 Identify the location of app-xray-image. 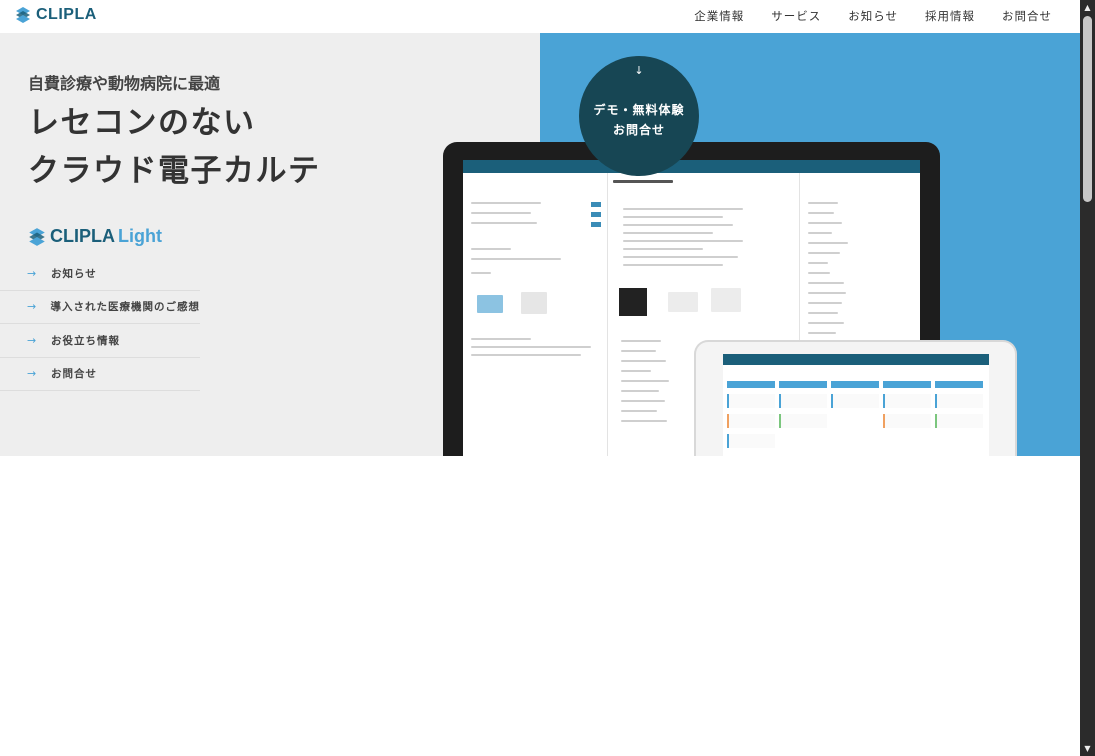
(633, 302).